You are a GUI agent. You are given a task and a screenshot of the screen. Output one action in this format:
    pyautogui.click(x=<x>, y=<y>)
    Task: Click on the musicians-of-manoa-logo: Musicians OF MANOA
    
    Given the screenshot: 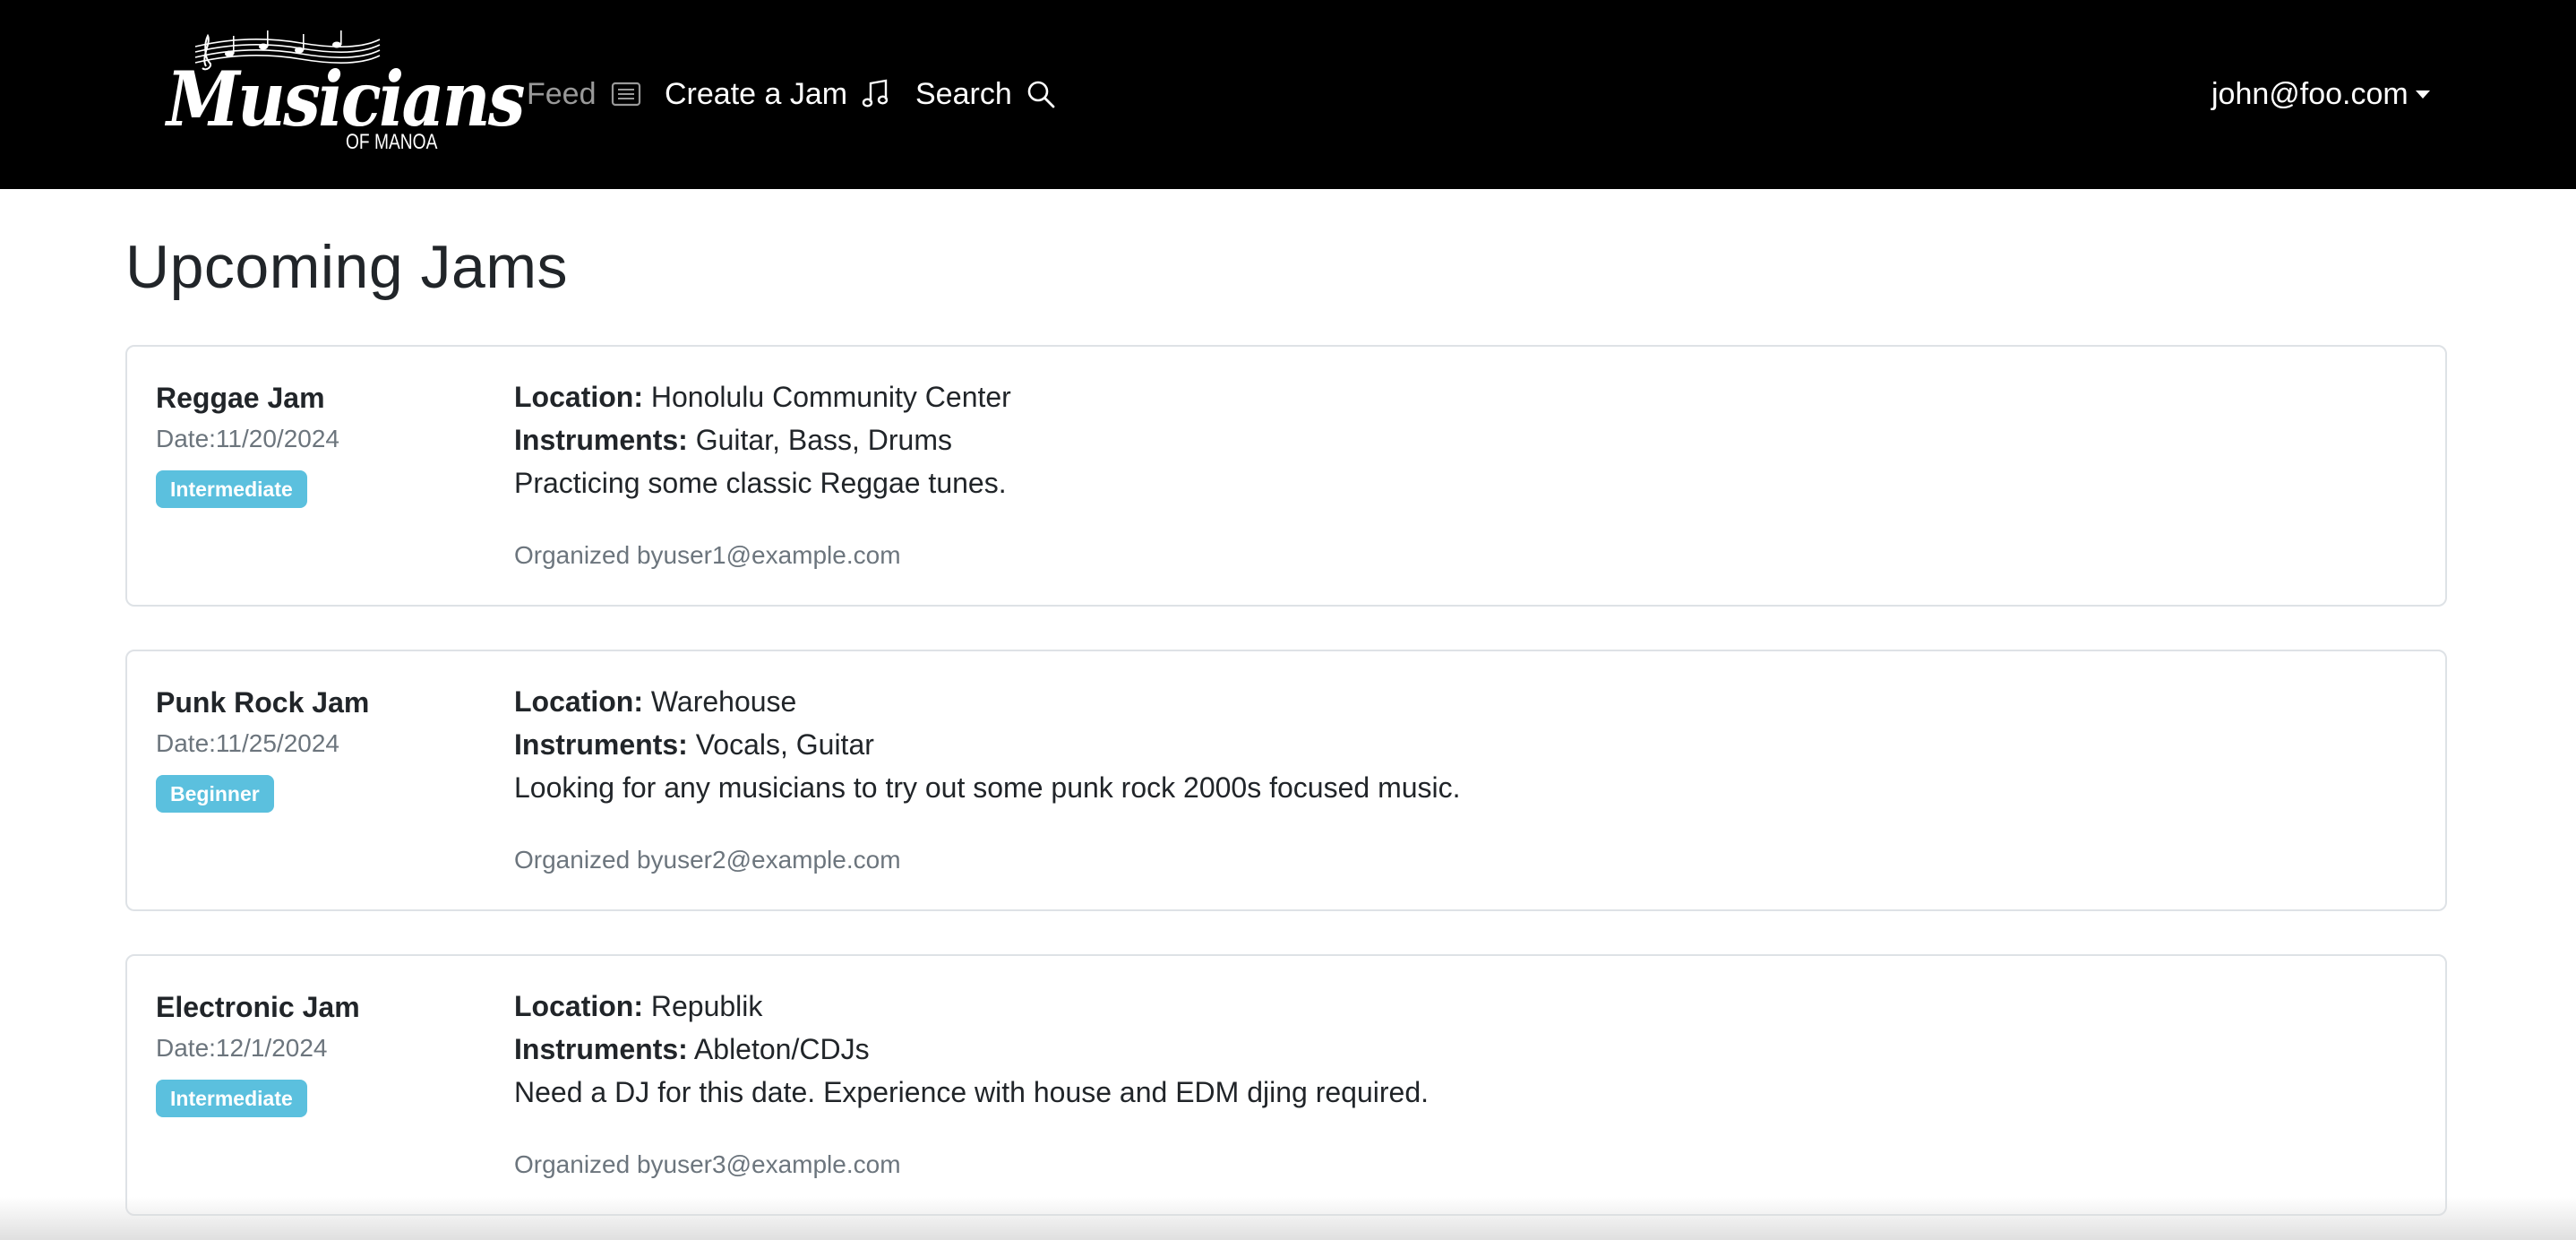 What is the action you would take?
    pyautogui.click(x=346, y=92)
    